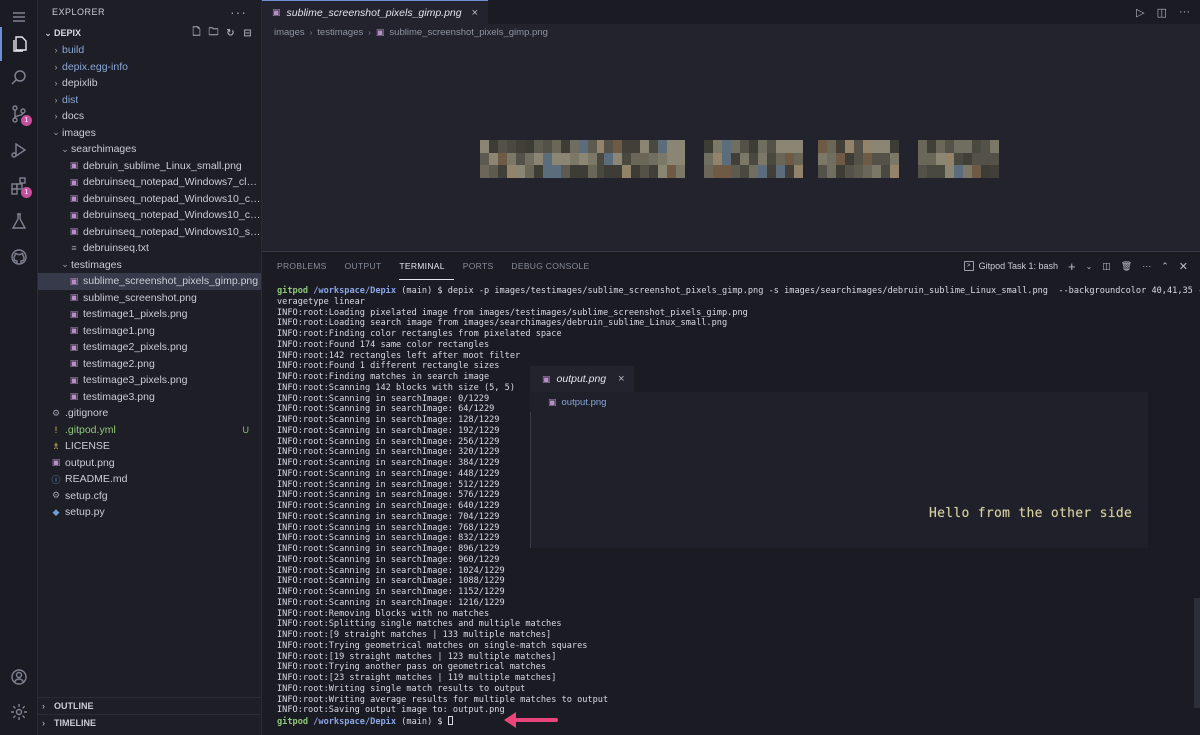 The width and height of the screenshot is (1200, 735). Describe the element at coordinates (19, 677) in the screenshot. I see `account-icon` at that location.